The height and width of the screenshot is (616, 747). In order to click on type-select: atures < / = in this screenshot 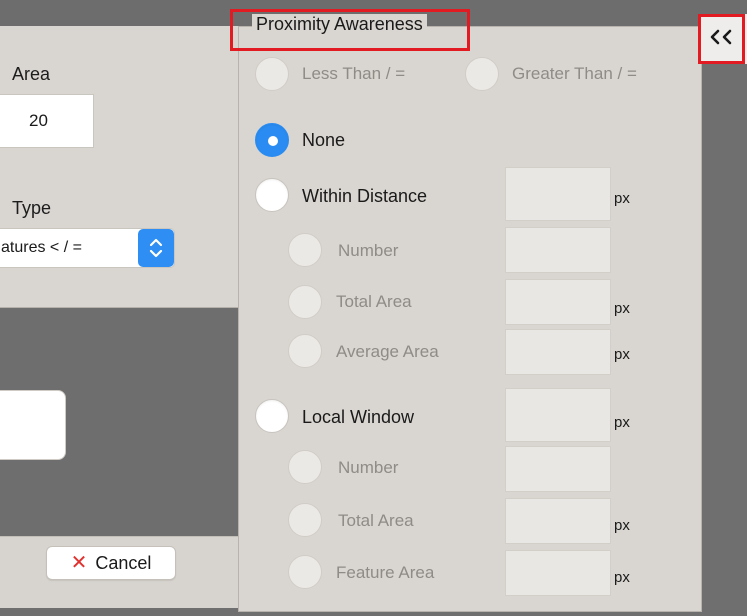, I will do `click(87, 248)`.